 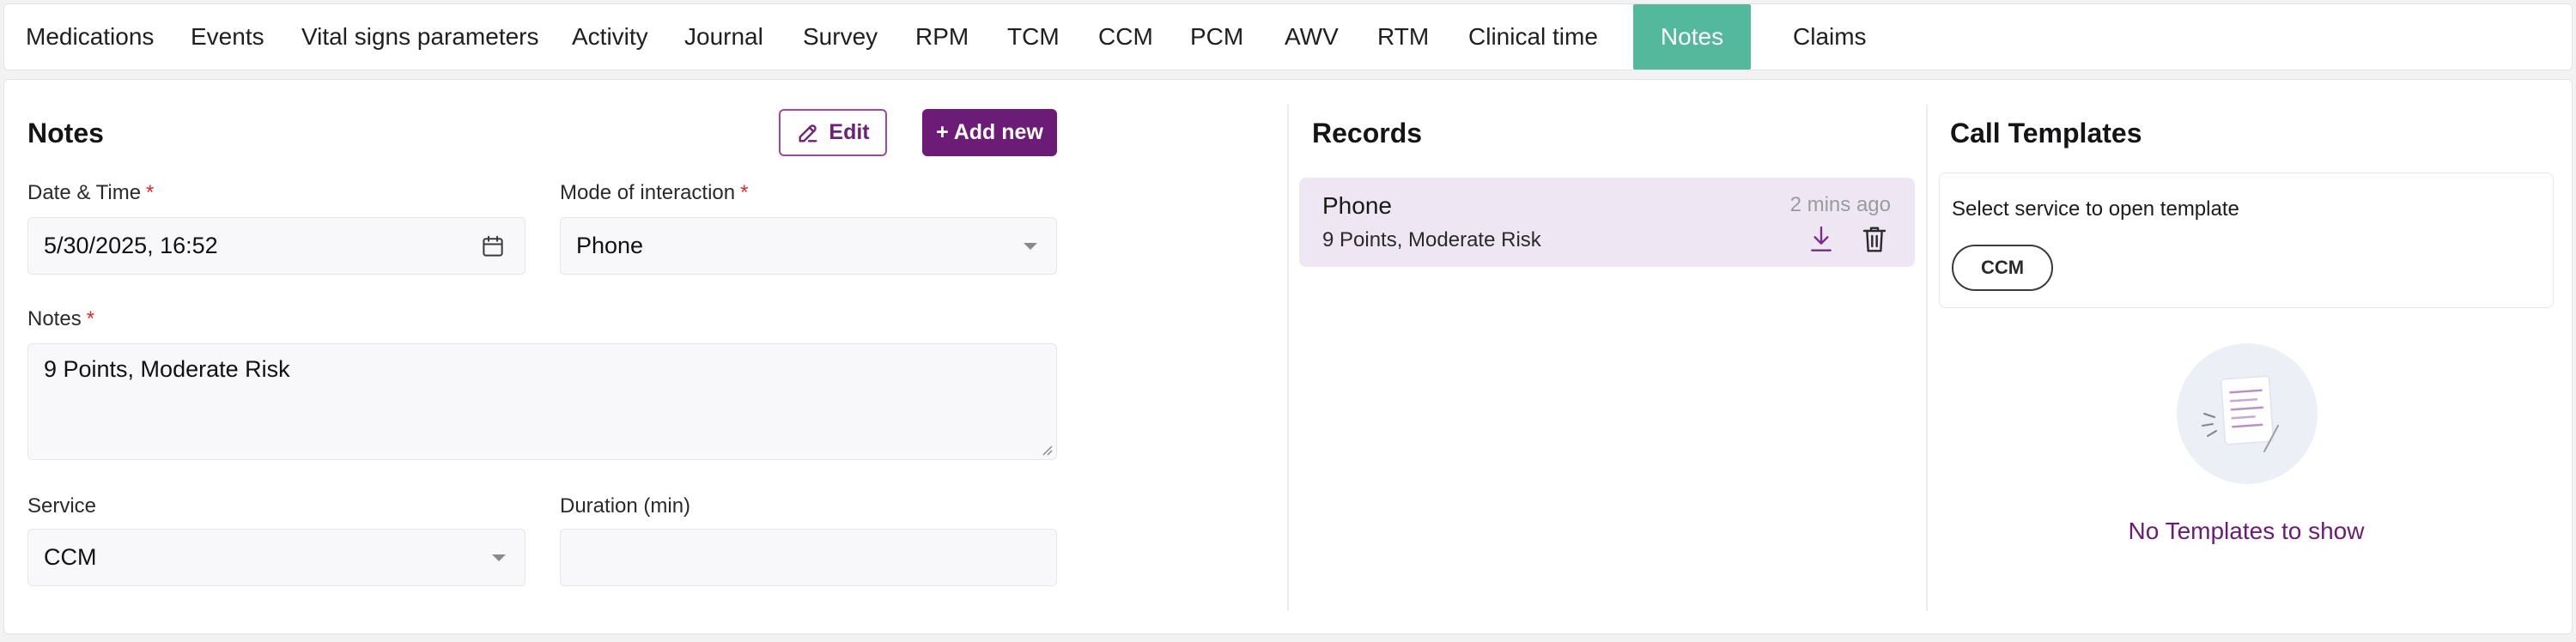 I want to click on tab-clinical-time: Clinical time, so click(x=1533, y=37).